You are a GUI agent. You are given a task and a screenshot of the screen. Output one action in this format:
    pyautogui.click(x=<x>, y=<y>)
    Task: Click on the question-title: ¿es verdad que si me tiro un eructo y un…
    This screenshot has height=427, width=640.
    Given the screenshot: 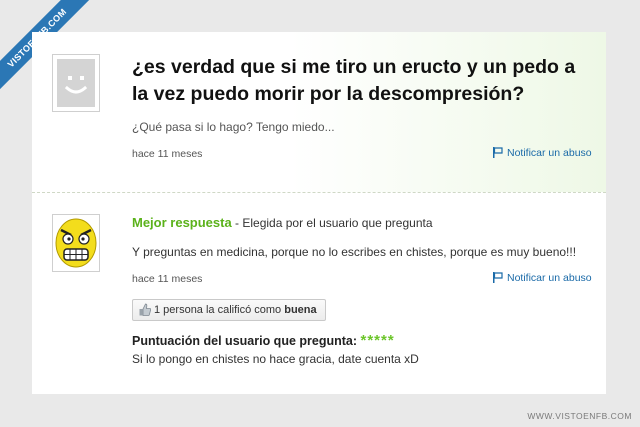 What is the action you would take?
    pyautogui.click(x=354, y=80)
    